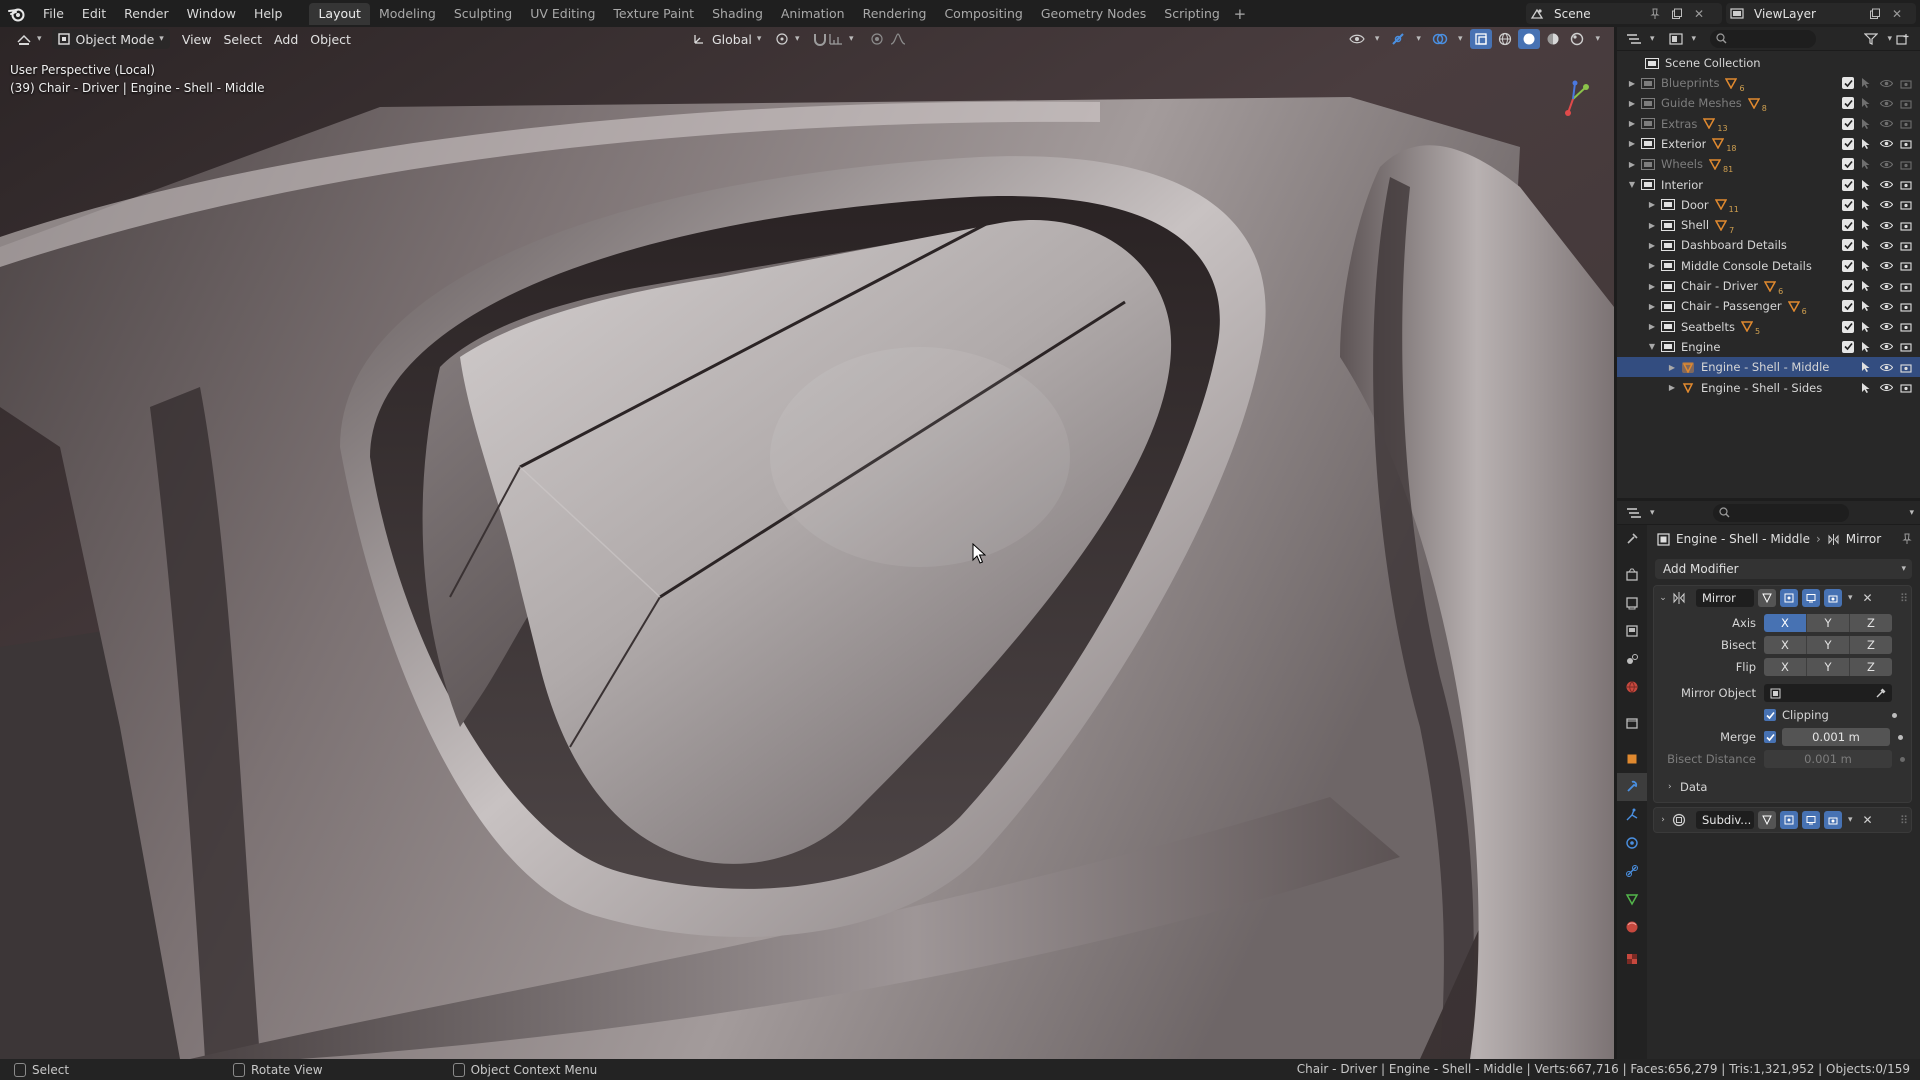  What do you see at coordinates (1240, 14) in the screenshot?
I see `add-workspace-icon: +` at bounding box center [1240, 14].